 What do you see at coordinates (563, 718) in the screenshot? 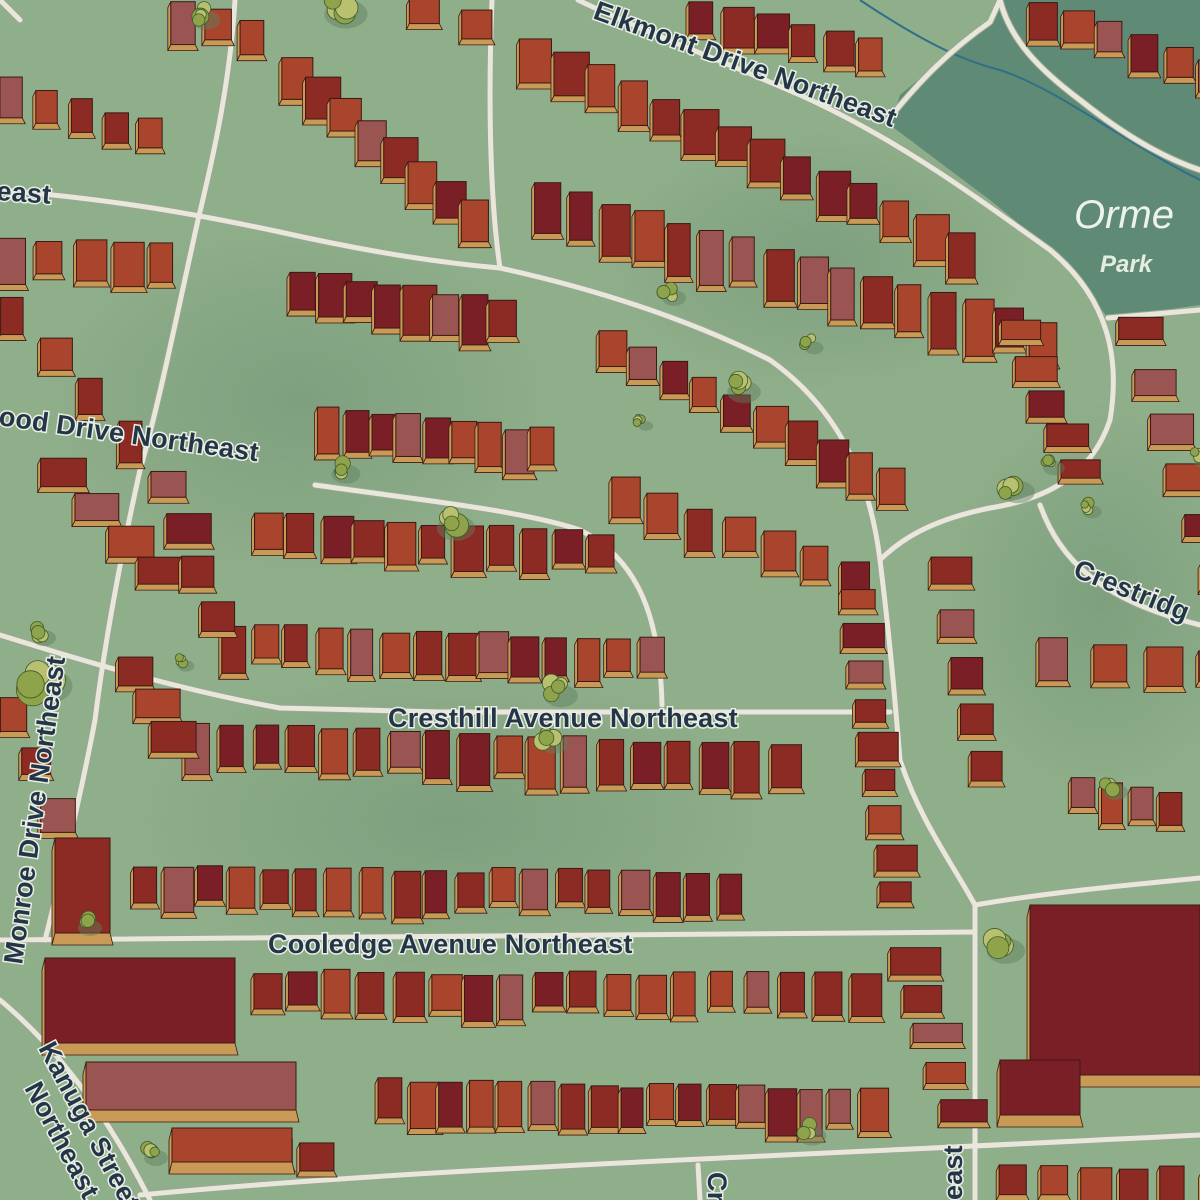
I see `street-label-cresthill: Cresthill Avenue Northeast` at bounding box center [563, 718].